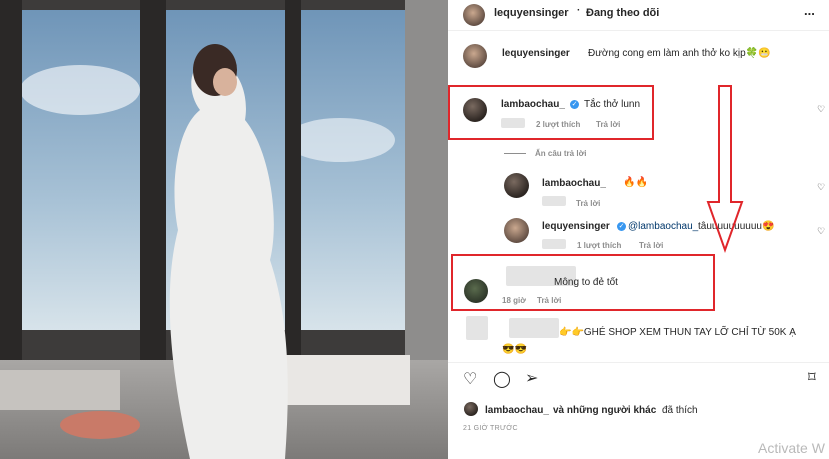  I want to click on share-icon: ➢, so click(531, 378).